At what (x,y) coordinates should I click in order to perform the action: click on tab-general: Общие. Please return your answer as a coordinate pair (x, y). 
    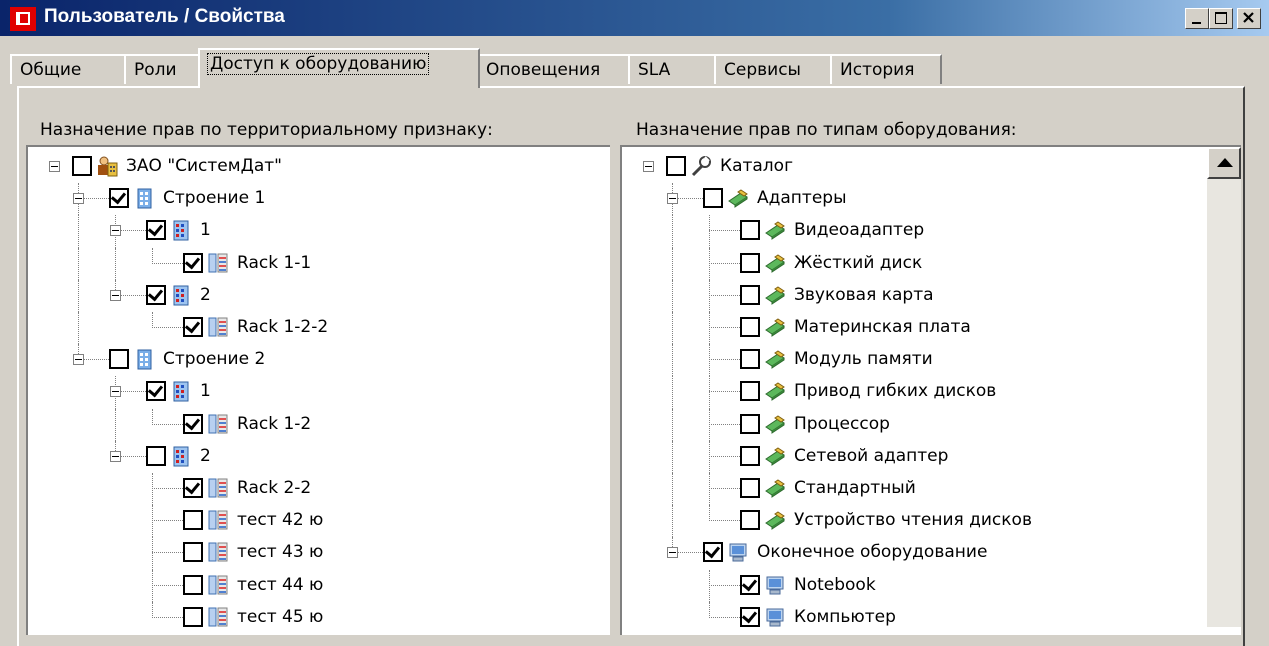
    Looking at the image, I should click on (68, 69).